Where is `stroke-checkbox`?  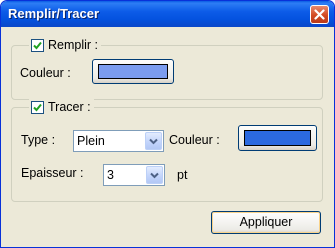
stroke-checkbox is located at coordinates (37, 107).